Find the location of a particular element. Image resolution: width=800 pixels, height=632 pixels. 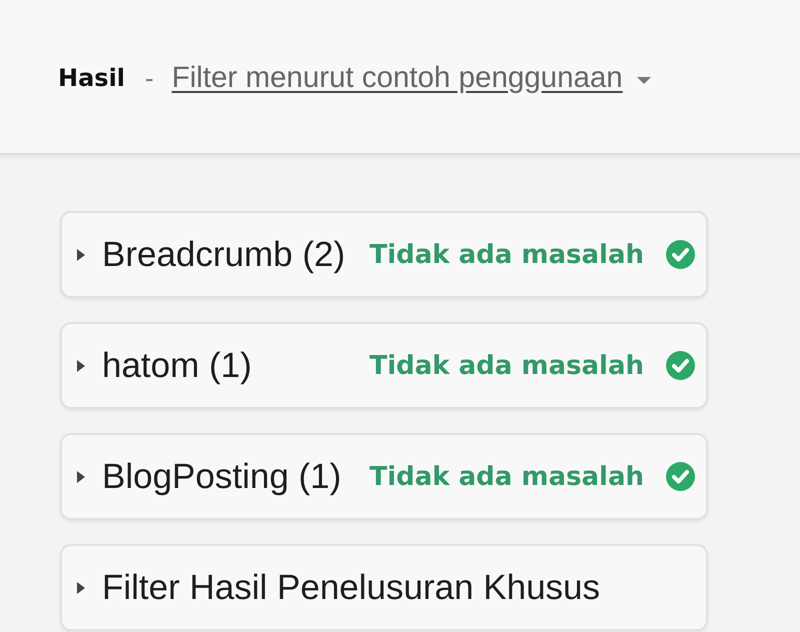

section-toggle: Filter Hasil Penelusuran Khusus is located at coordinates (338, 588).